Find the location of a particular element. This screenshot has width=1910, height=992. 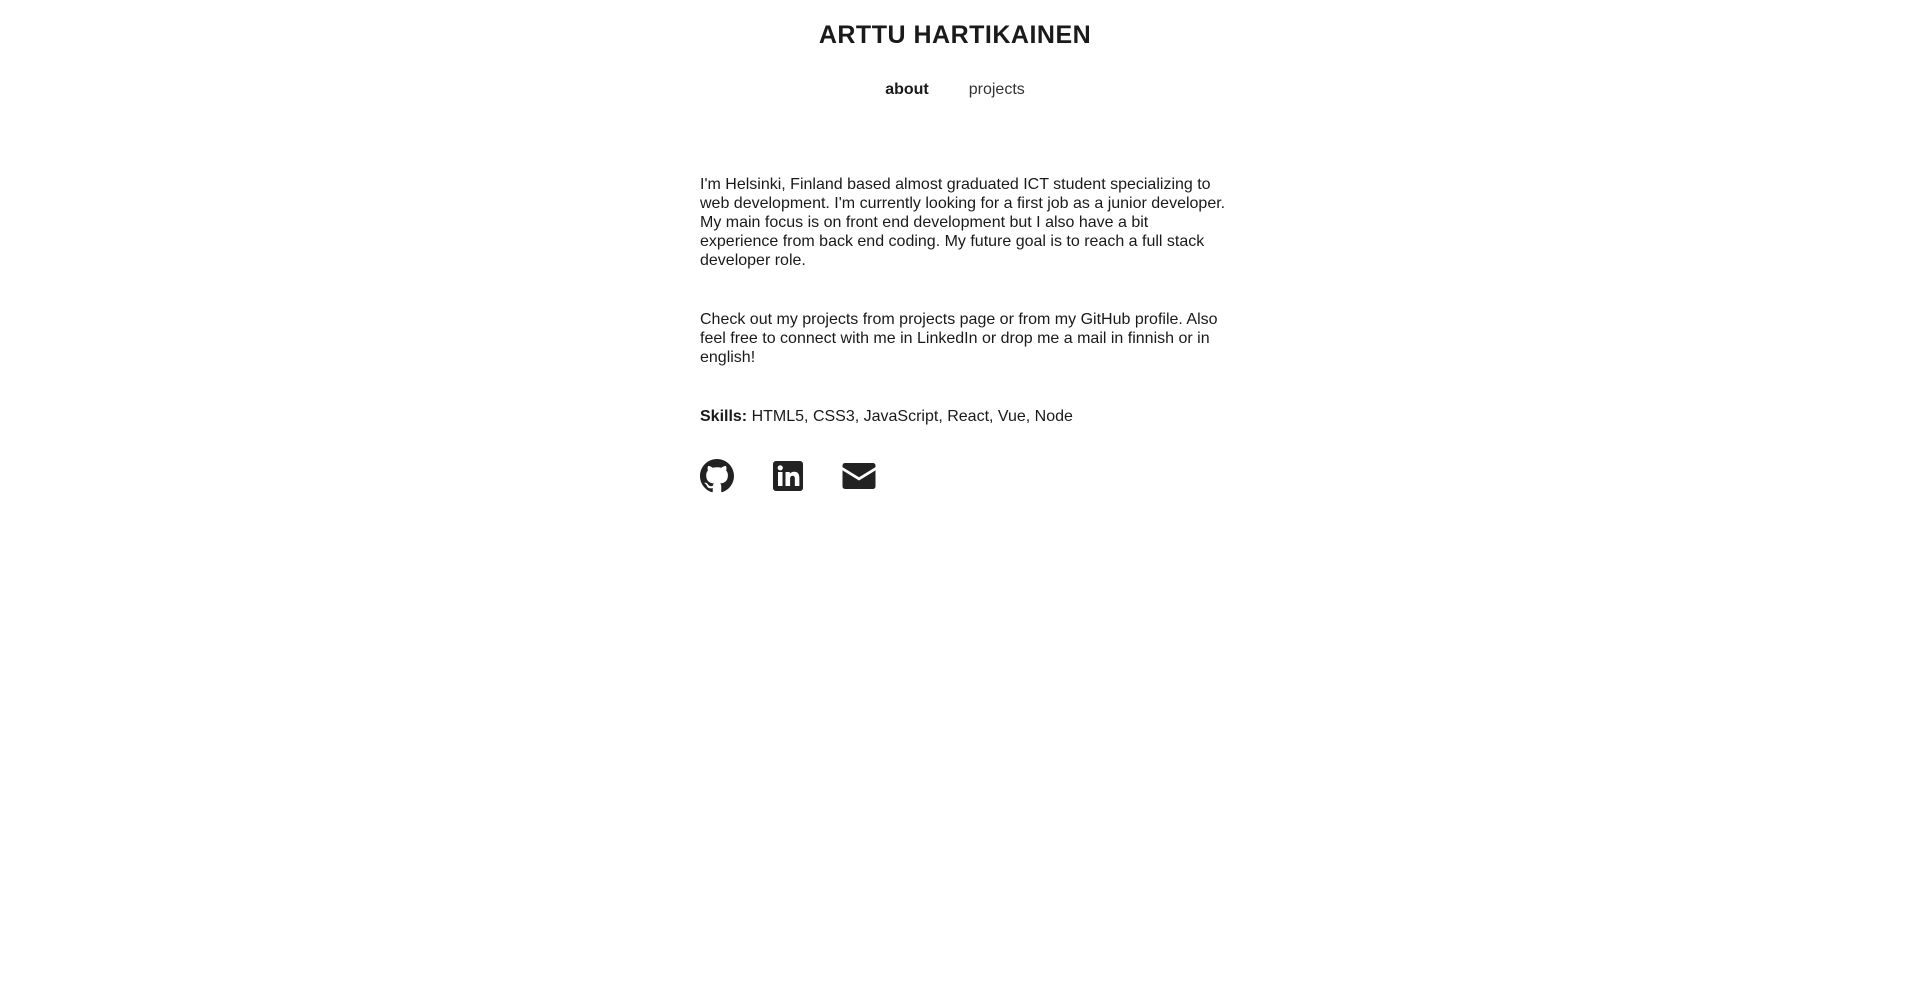

skills-label: Skills: is located at coordinates (724, 416).